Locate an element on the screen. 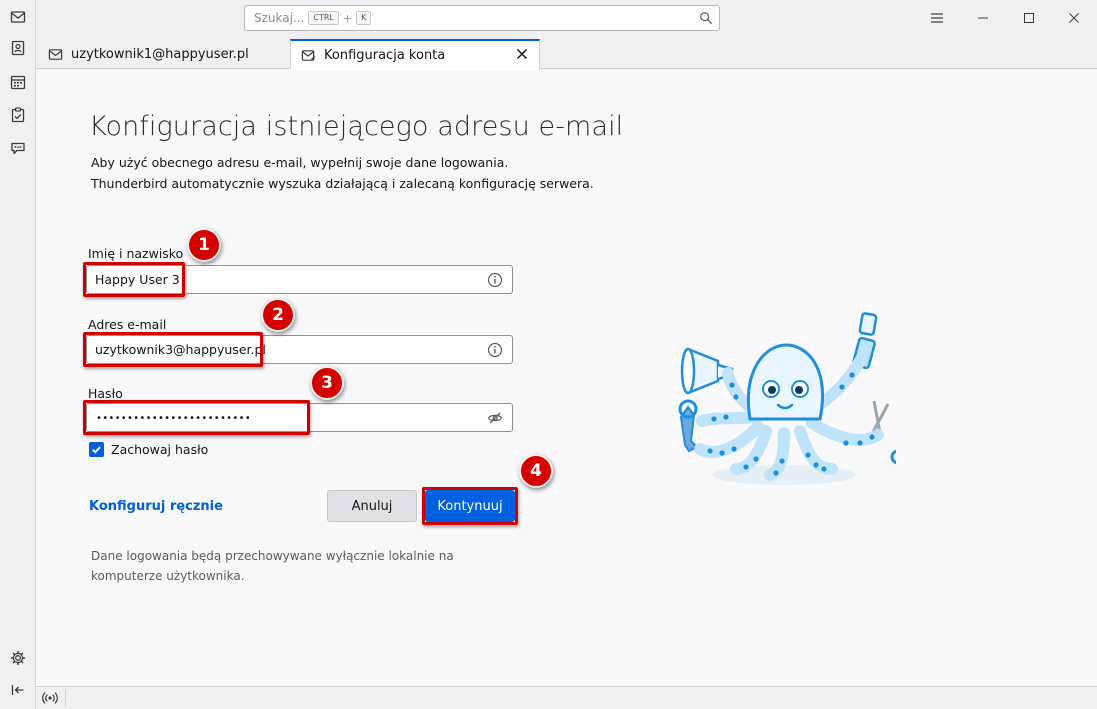 The width and height of the screenshot is (1097, 709). remember-password-label: Zachowaj hasło is located at coordinates (160, 449).